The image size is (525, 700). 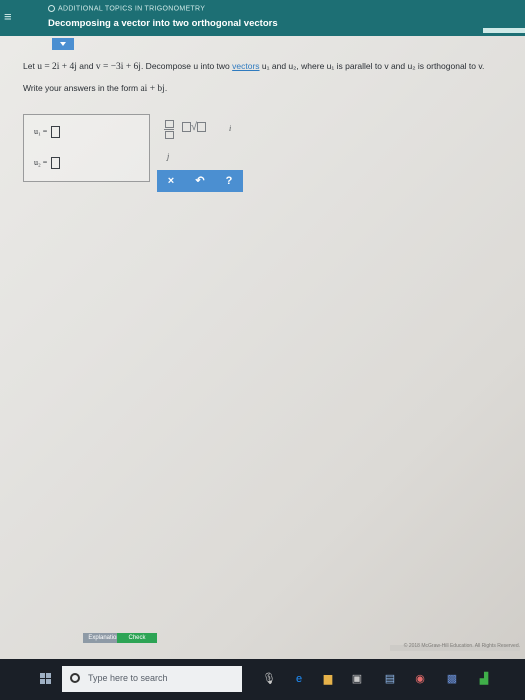 I want to click on u2-input, so click(x=56, y=163).